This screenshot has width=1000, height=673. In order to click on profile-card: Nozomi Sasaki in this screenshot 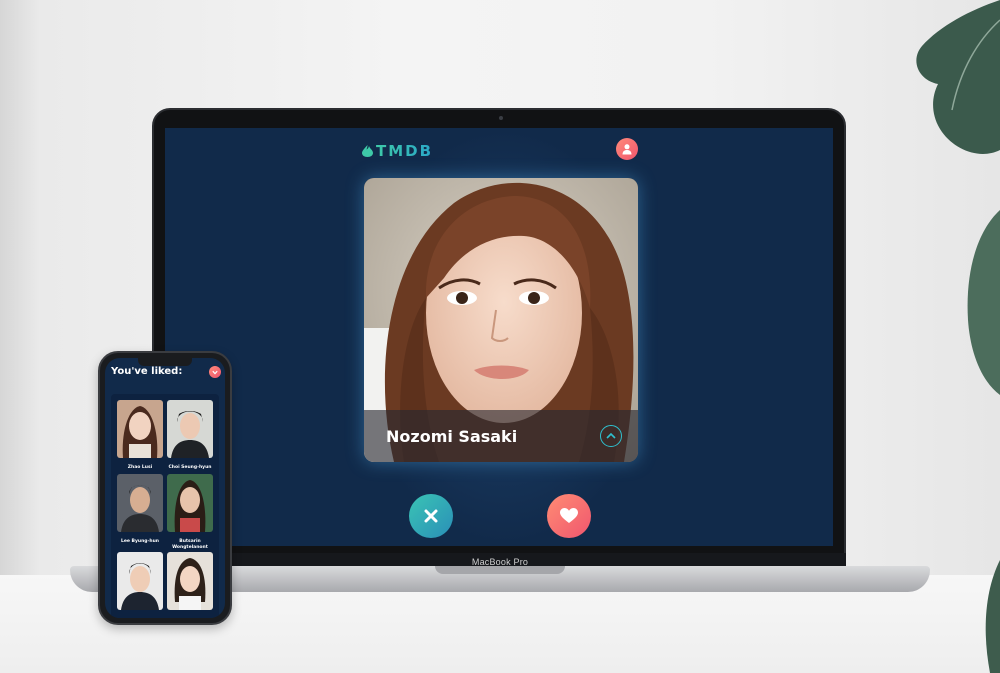, I will do `click(501, 320)`.